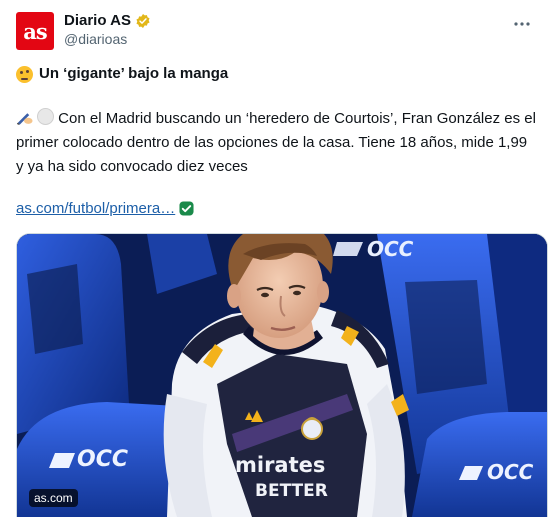 This screenshot has height=517, width=554. What do you see at coordinates (291, 491) in the screenshot?
I see `shirt-sponsor-line2: BETTER` at bounding box center [291, 491].